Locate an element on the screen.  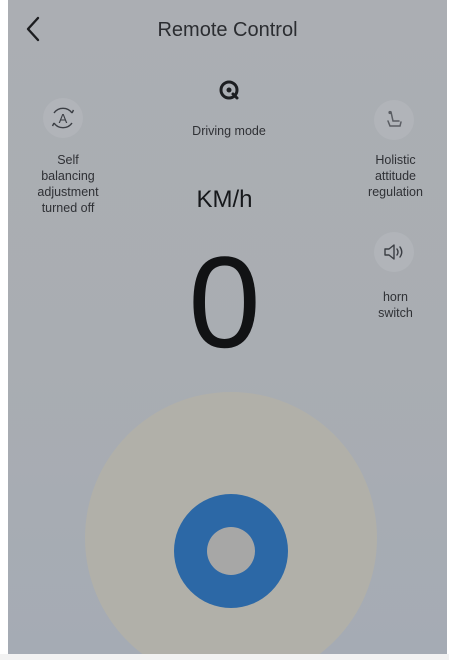
joystick-center is located at coordinates (231, 551).